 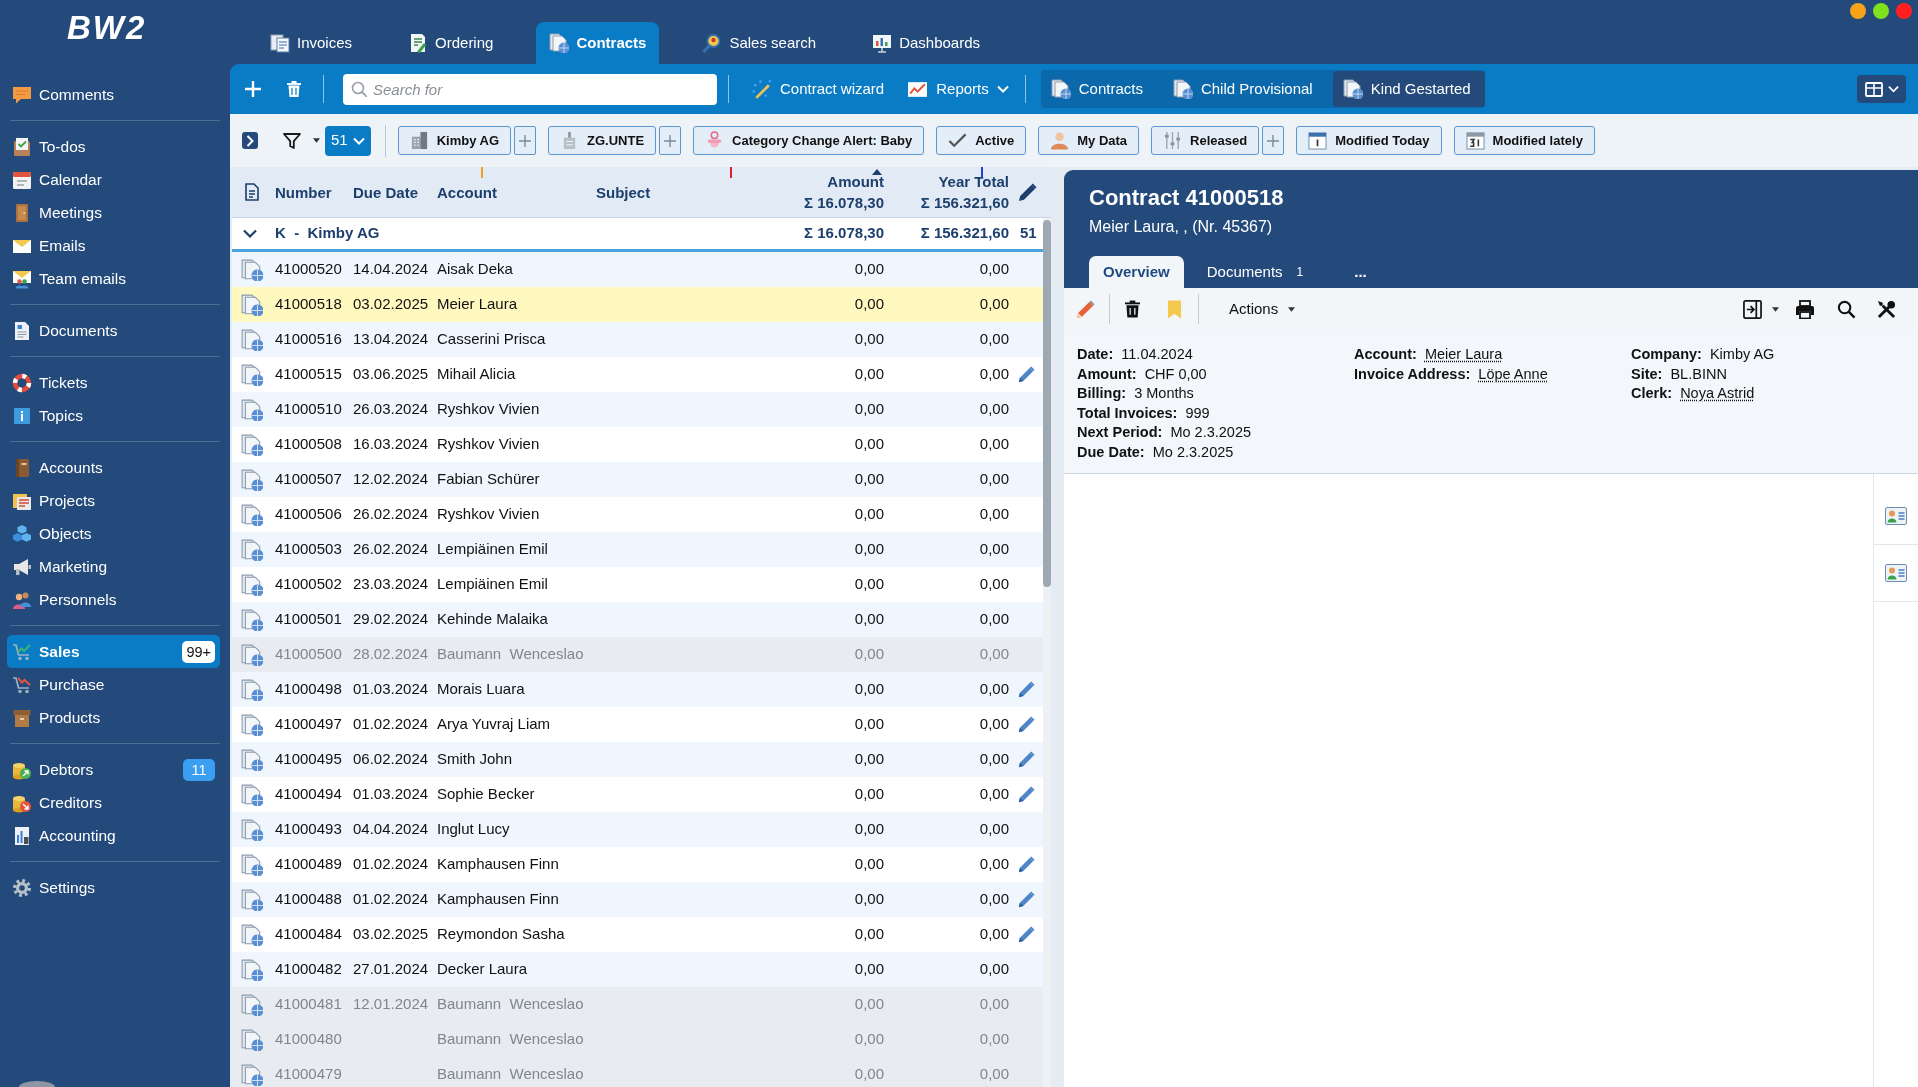 What do you see at coordinates (1262, 309) in the screenshot?
I see `actions-dropdown: Actions` at bounding box center [1262, 309].